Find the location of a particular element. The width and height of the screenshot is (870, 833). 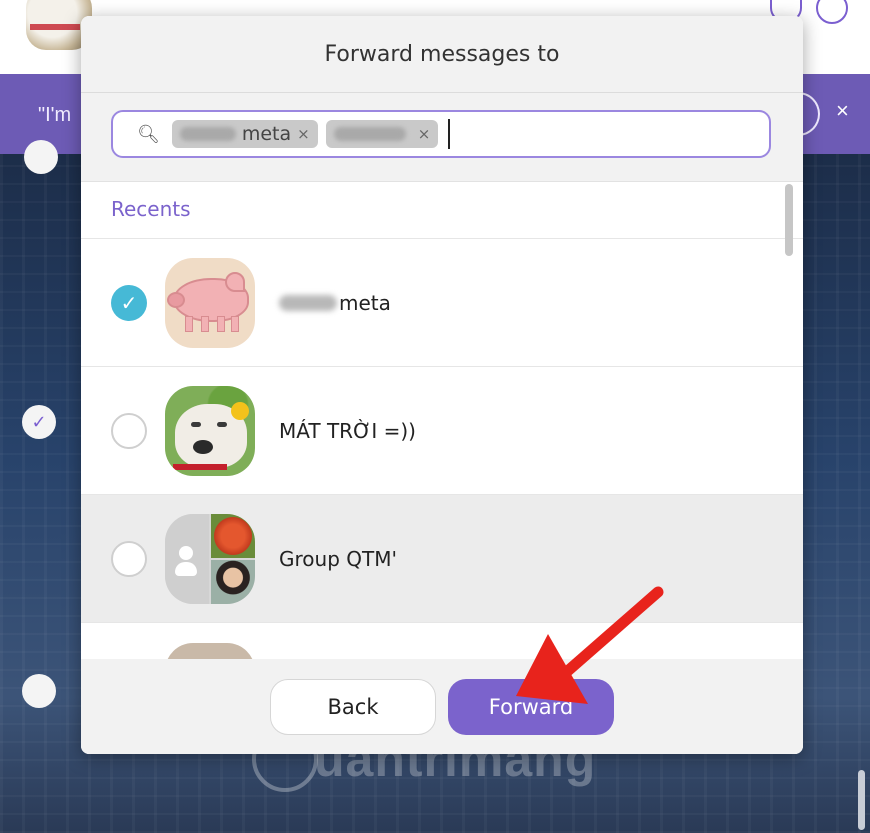

recipient-chip: meta × is located at coordinates (244, 134).